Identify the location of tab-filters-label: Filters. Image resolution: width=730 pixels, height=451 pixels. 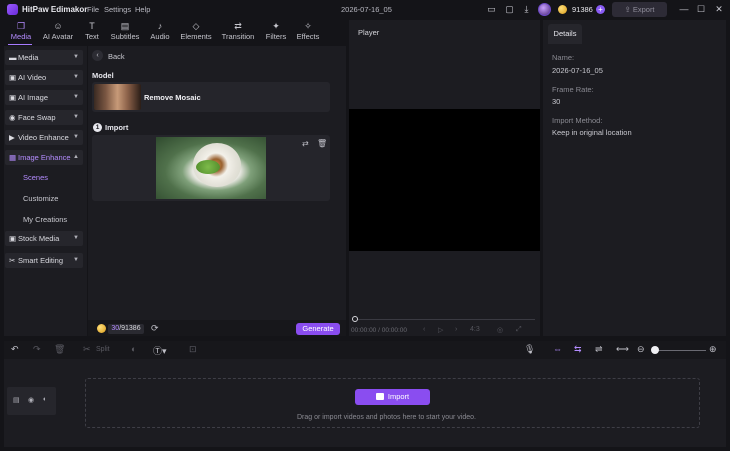
(276, 36).